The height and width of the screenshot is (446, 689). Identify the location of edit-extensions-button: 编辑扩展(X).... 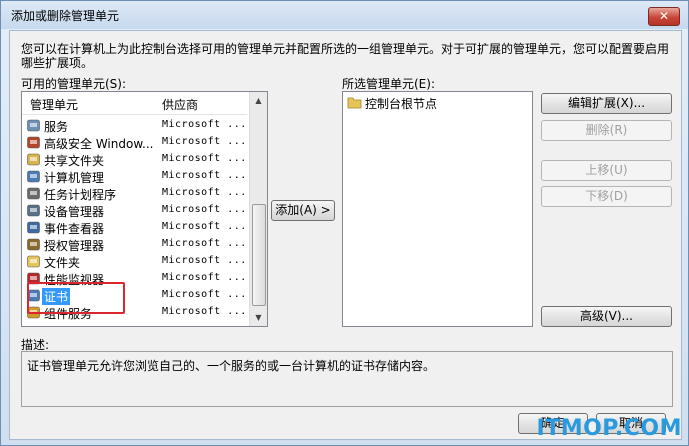
(606, 103).